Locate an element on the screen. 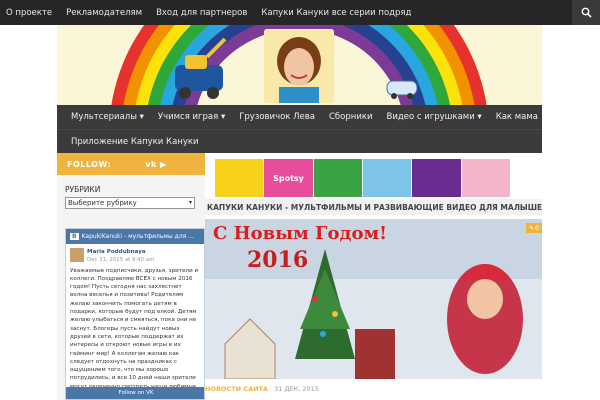  avatar is located at coordinates (77, 255).